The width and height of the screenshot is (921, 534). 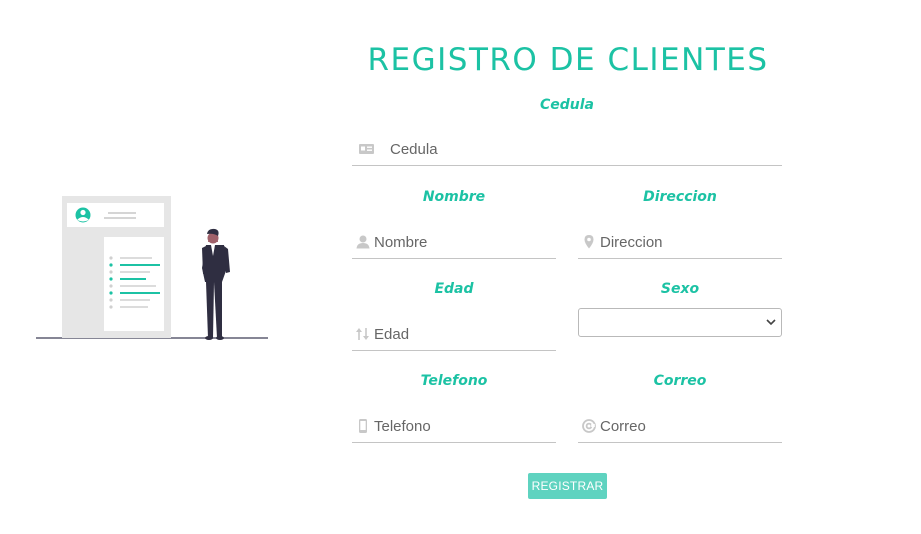 I want to click on correo-input, so click(x=688, y=426).